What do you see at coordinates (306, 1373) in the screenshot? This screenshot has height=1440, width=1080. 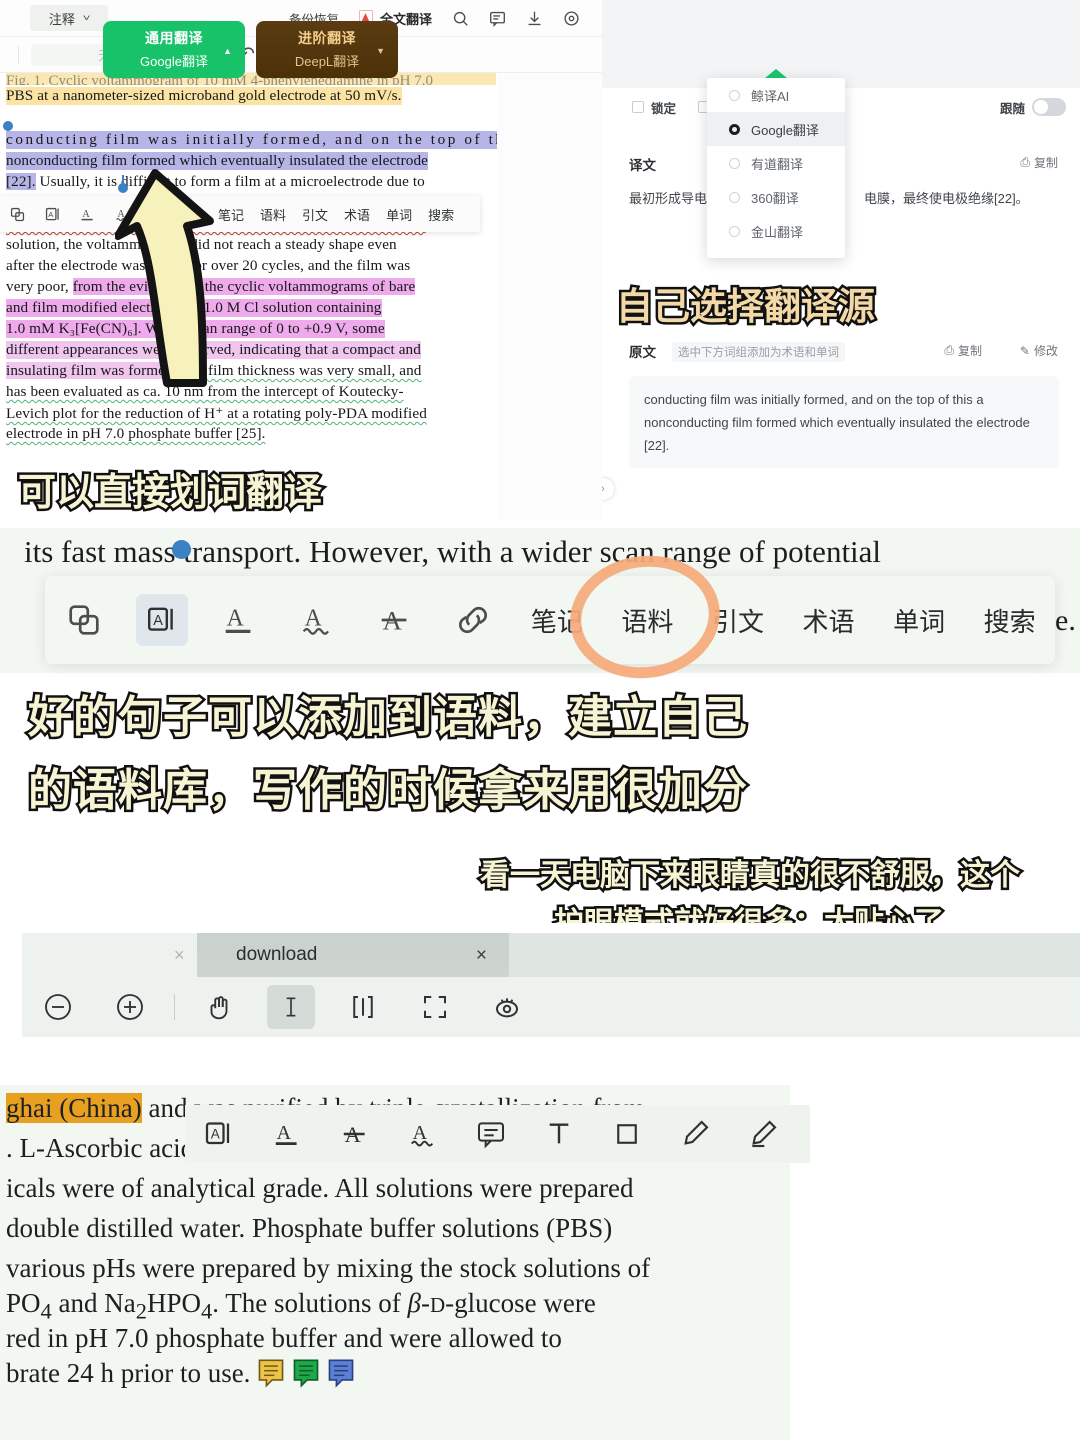 I see `comment-marker-green` at bounding box center [306, 1373].